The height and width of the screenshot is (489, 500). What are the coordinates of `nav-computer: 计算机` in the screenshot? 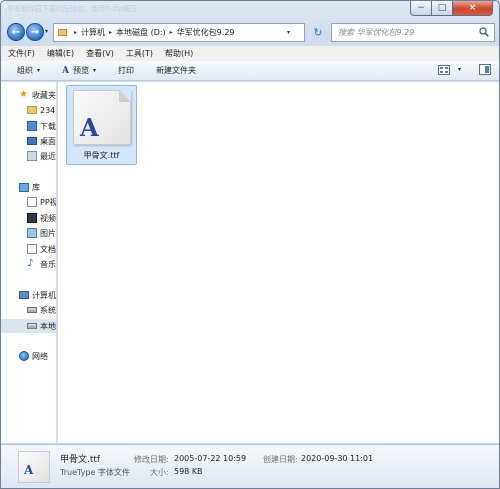 It's located at (37, 295).